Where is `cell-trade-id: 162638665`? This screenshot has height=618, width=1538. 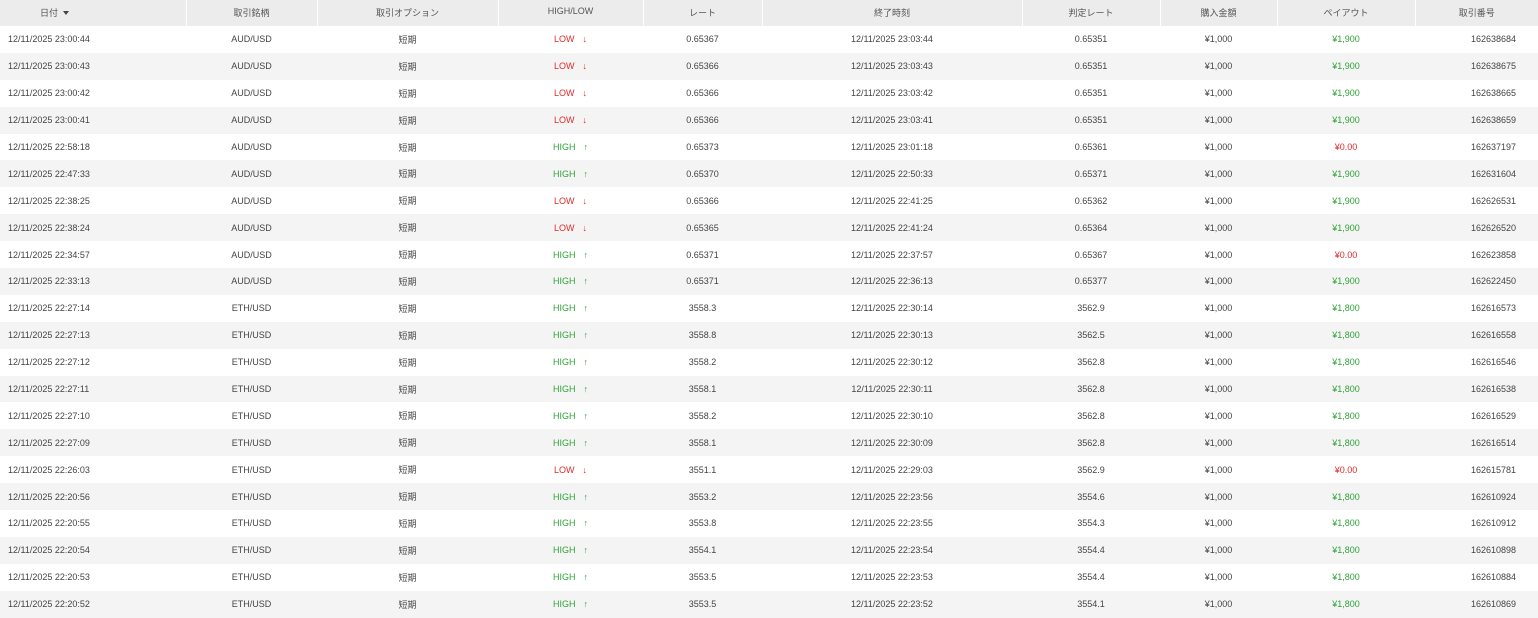
cell-trade-id: 162638665 is located at coordinates (1493, 93).